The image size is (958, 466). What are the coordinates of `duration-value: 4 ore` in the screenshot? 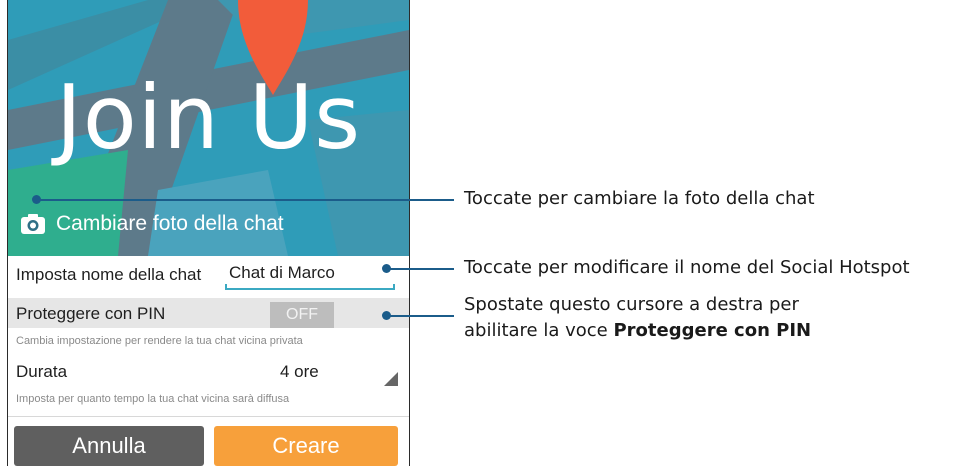 It's located at (299, 371).